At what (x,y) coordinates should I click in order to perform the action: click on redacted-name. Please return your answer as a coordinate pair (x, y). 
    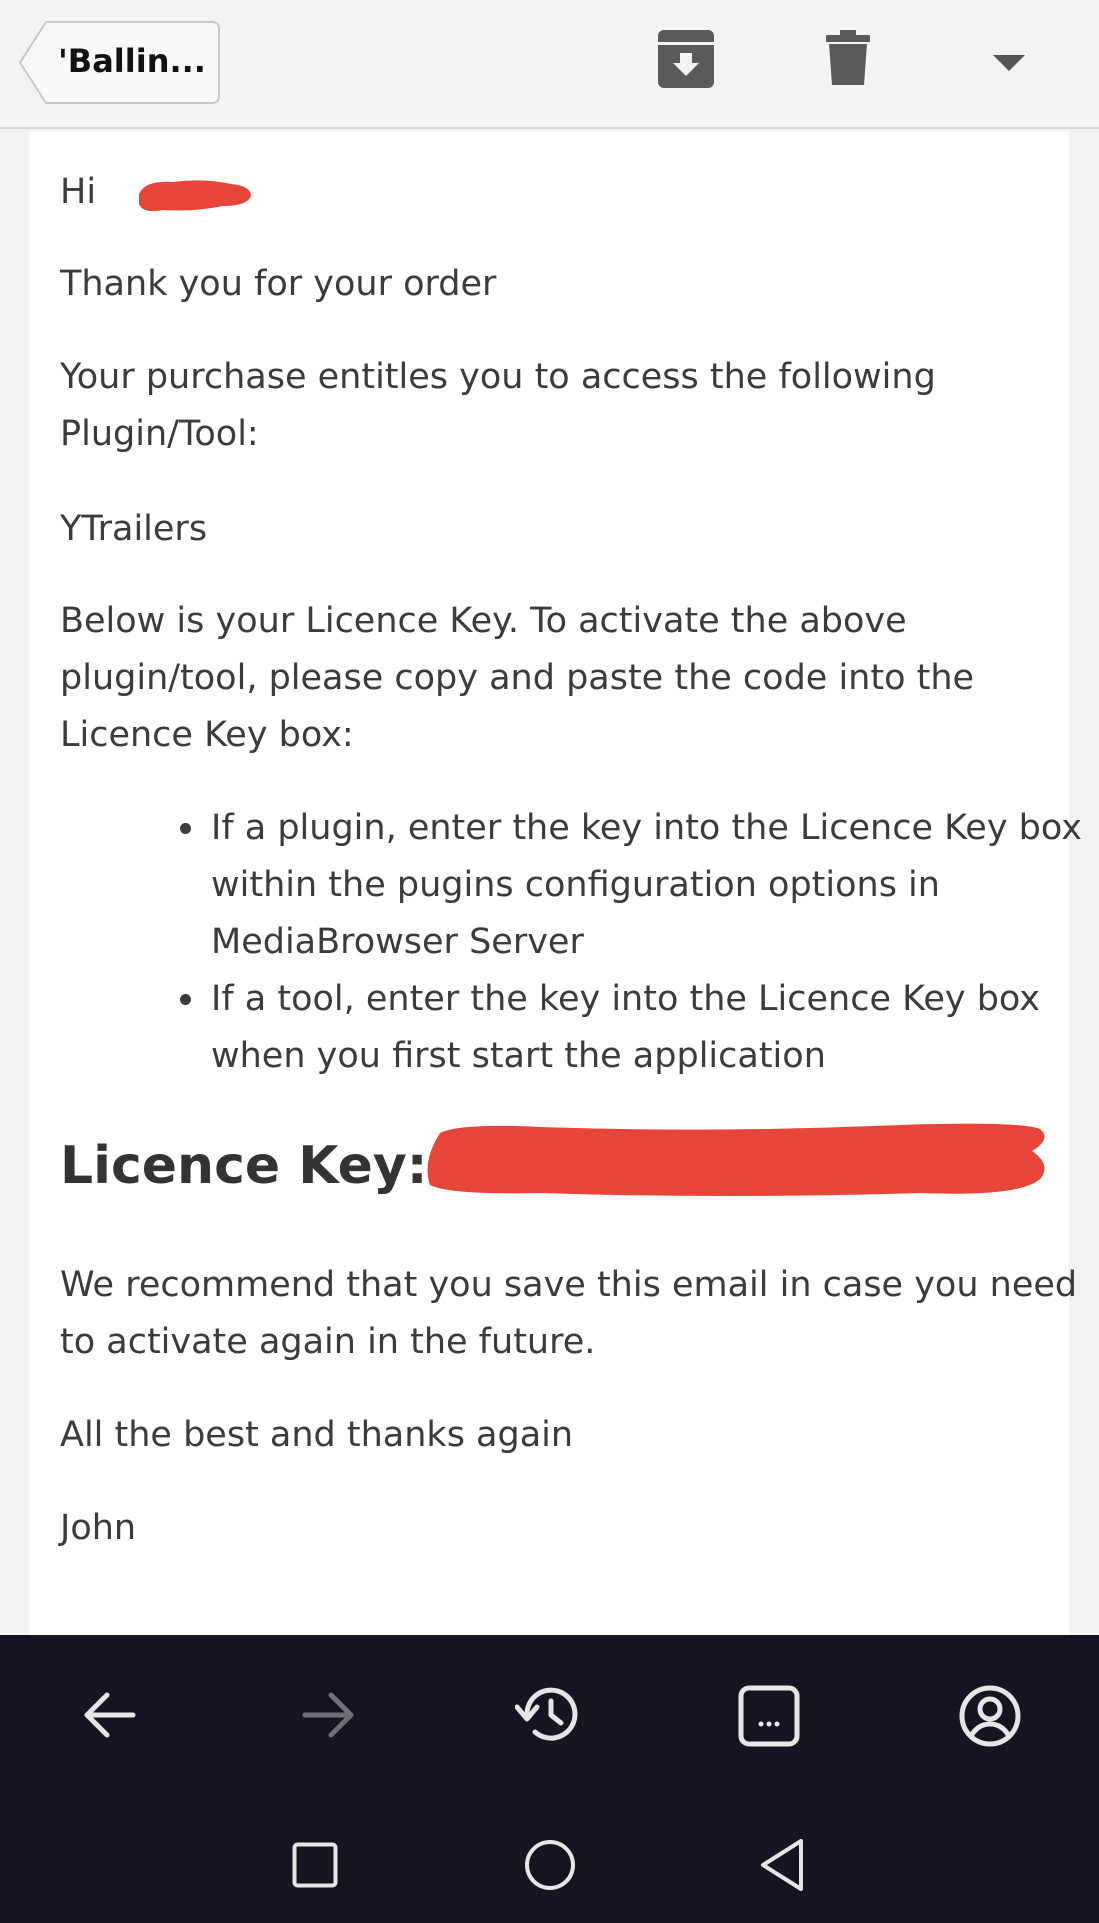
    Looking at the image, I should click on (195, 196).